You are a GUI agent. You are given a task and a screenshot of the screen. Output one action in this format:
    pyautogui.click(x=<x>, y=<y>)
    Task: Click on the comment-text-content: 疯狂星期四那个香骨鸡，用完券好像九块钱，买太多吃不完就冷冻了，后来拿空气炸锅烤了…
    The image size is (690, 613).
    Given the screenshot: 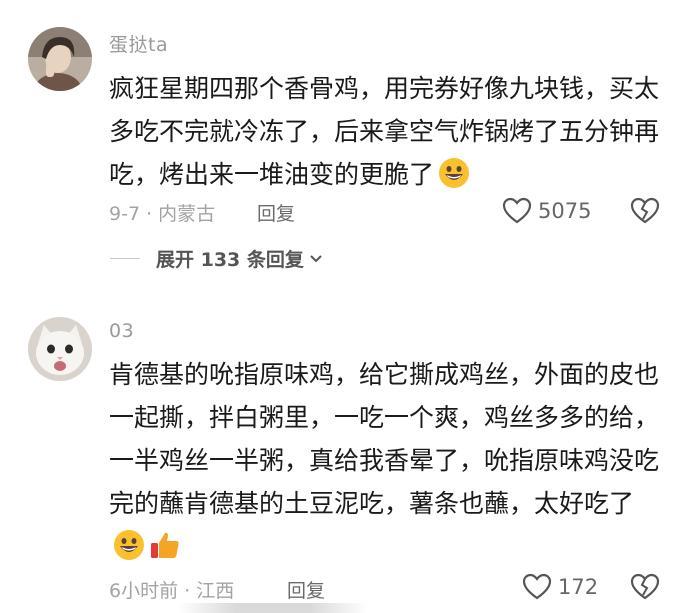 What is the action you would take?
    pyautogui.click(x=384, y=131)
    